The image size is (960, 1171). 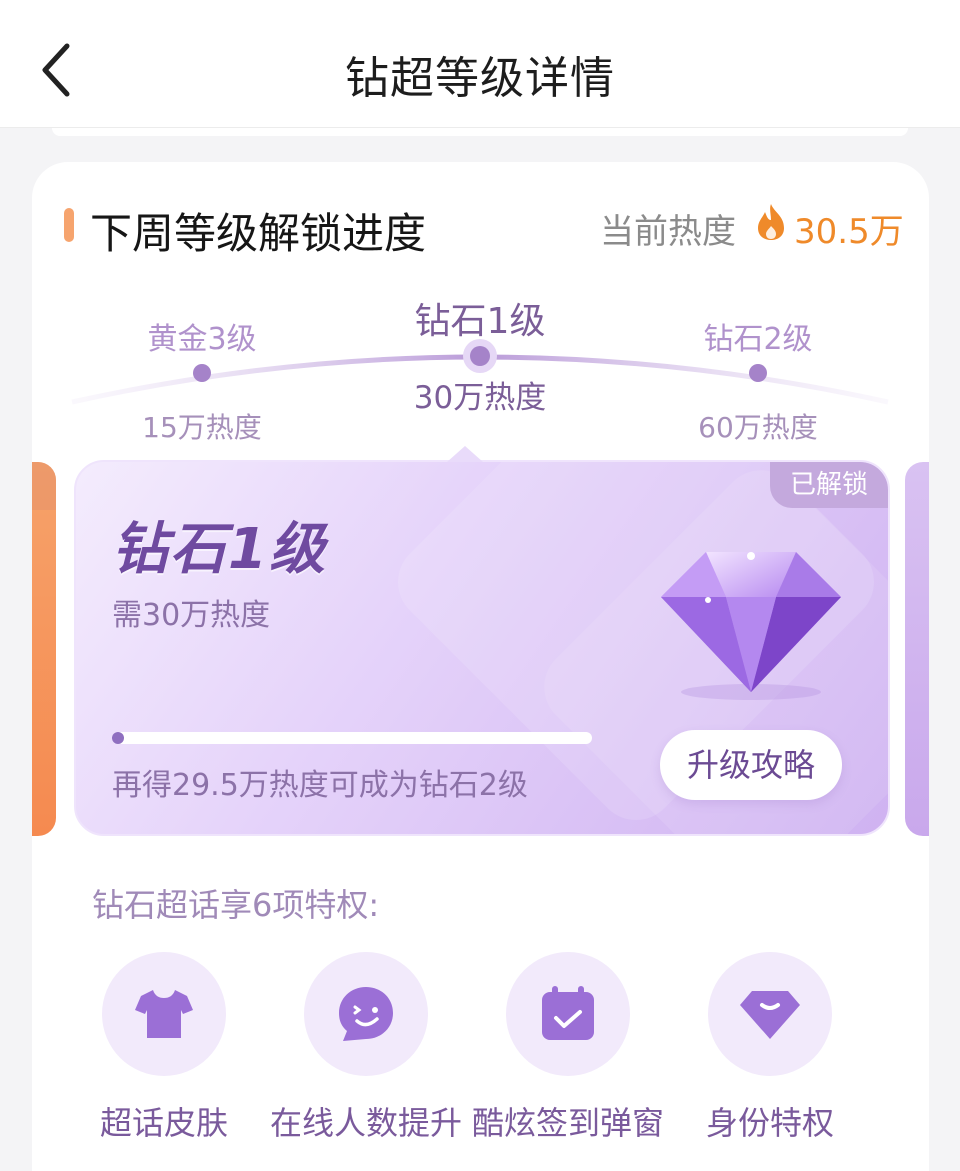 I want to click on upgrade-hint: 再得29.5万热度可成为钻石2级, so click(x=320, y=785).